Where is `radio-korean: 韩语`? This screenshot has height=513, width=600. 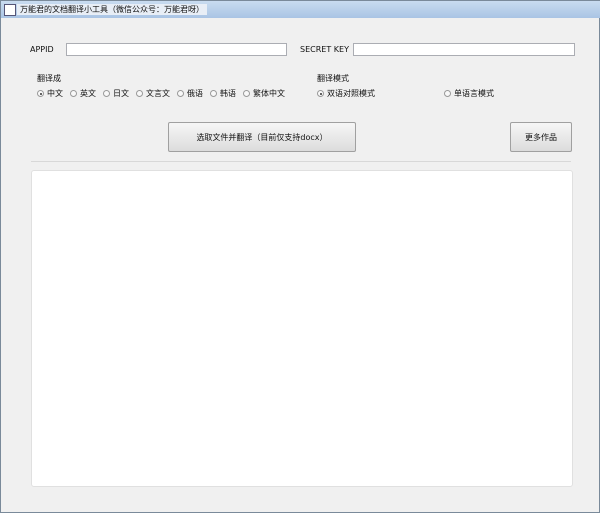 radio-korean: 韩语 is located at coordinates (223, 93).